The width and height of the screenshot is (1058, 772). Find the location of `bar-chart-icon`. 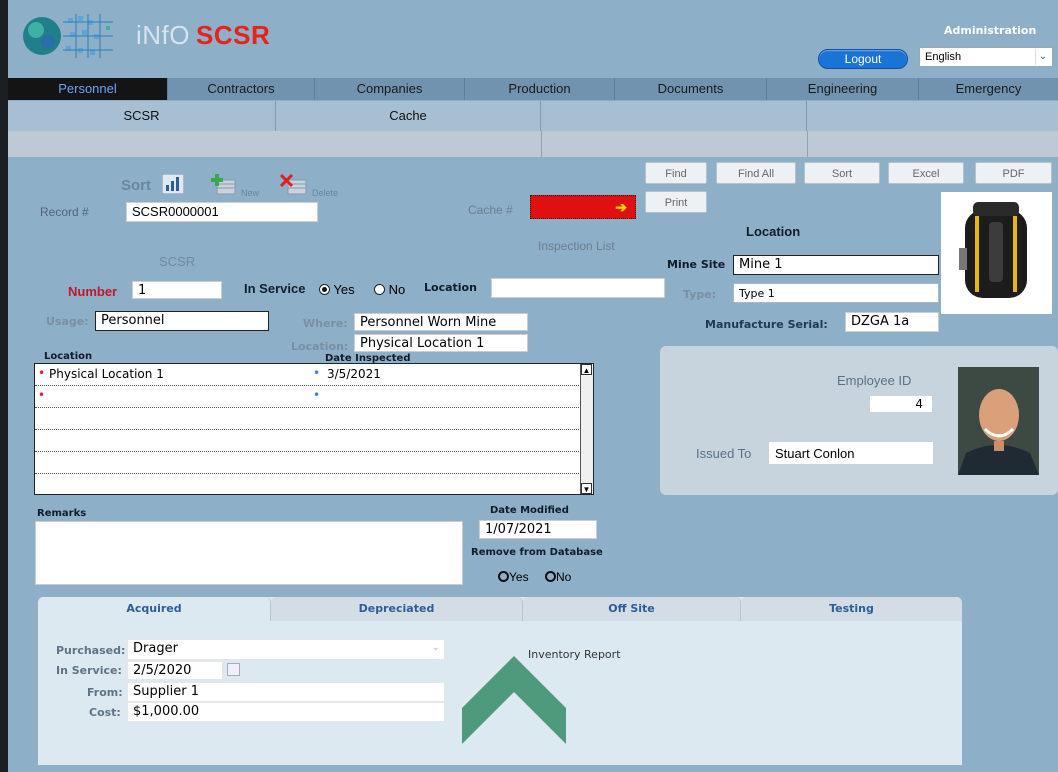

bar-chart-icon is located at coordinates (173, 184).